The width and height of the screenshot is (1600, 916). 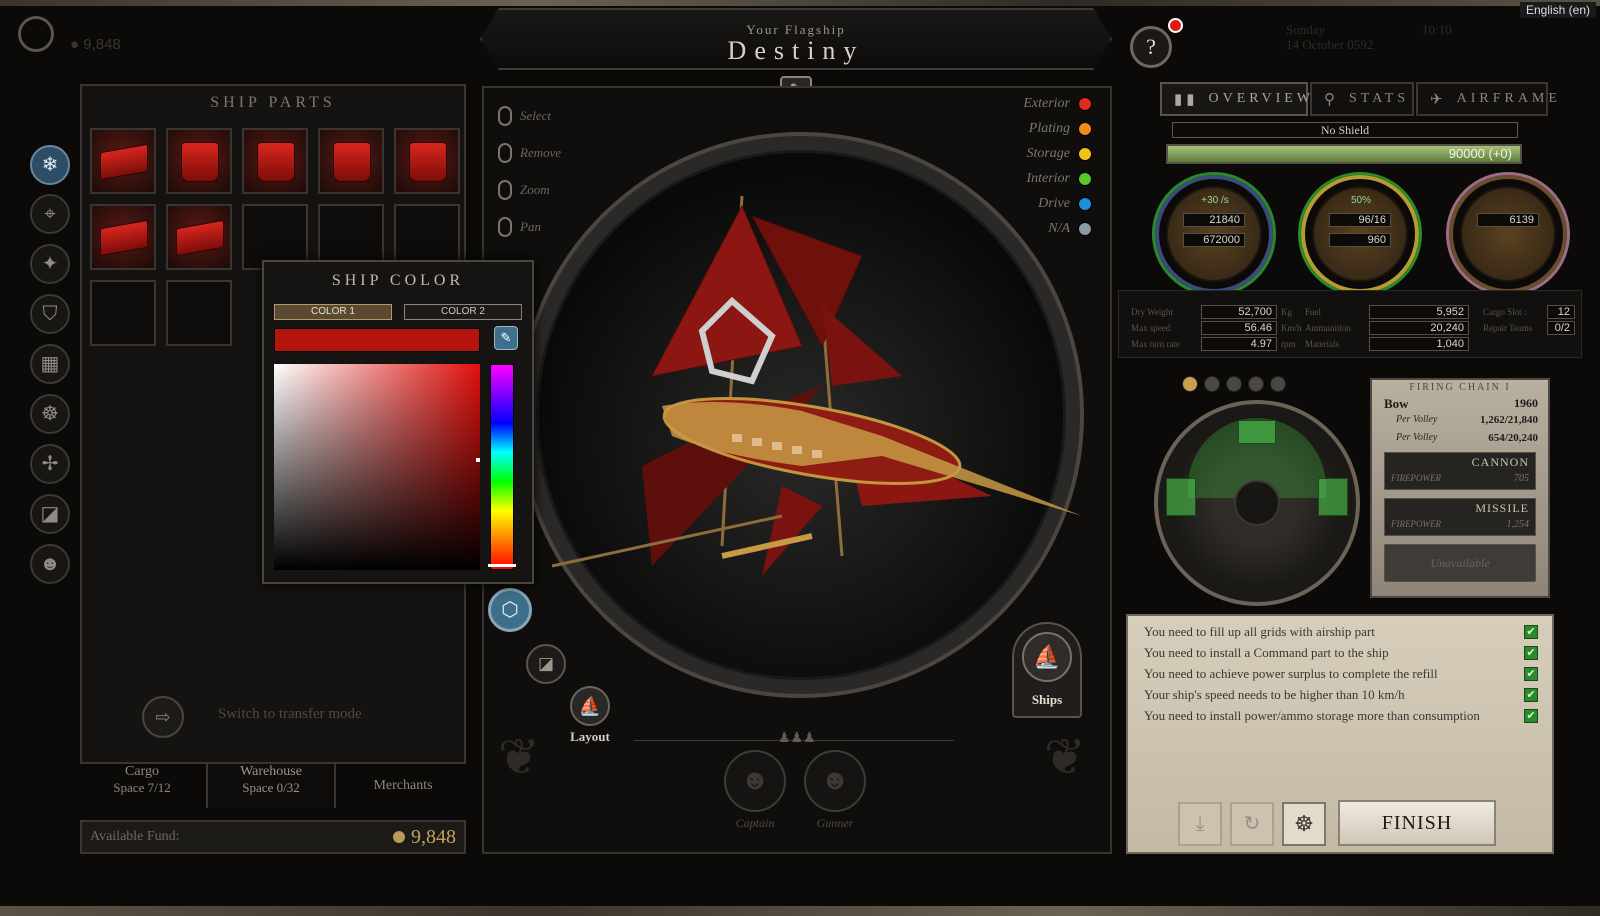 What do you see at coordinates (50, 514) in the screenshot?
I see `frame-icon: ◪` at bounding box center [50, 514].